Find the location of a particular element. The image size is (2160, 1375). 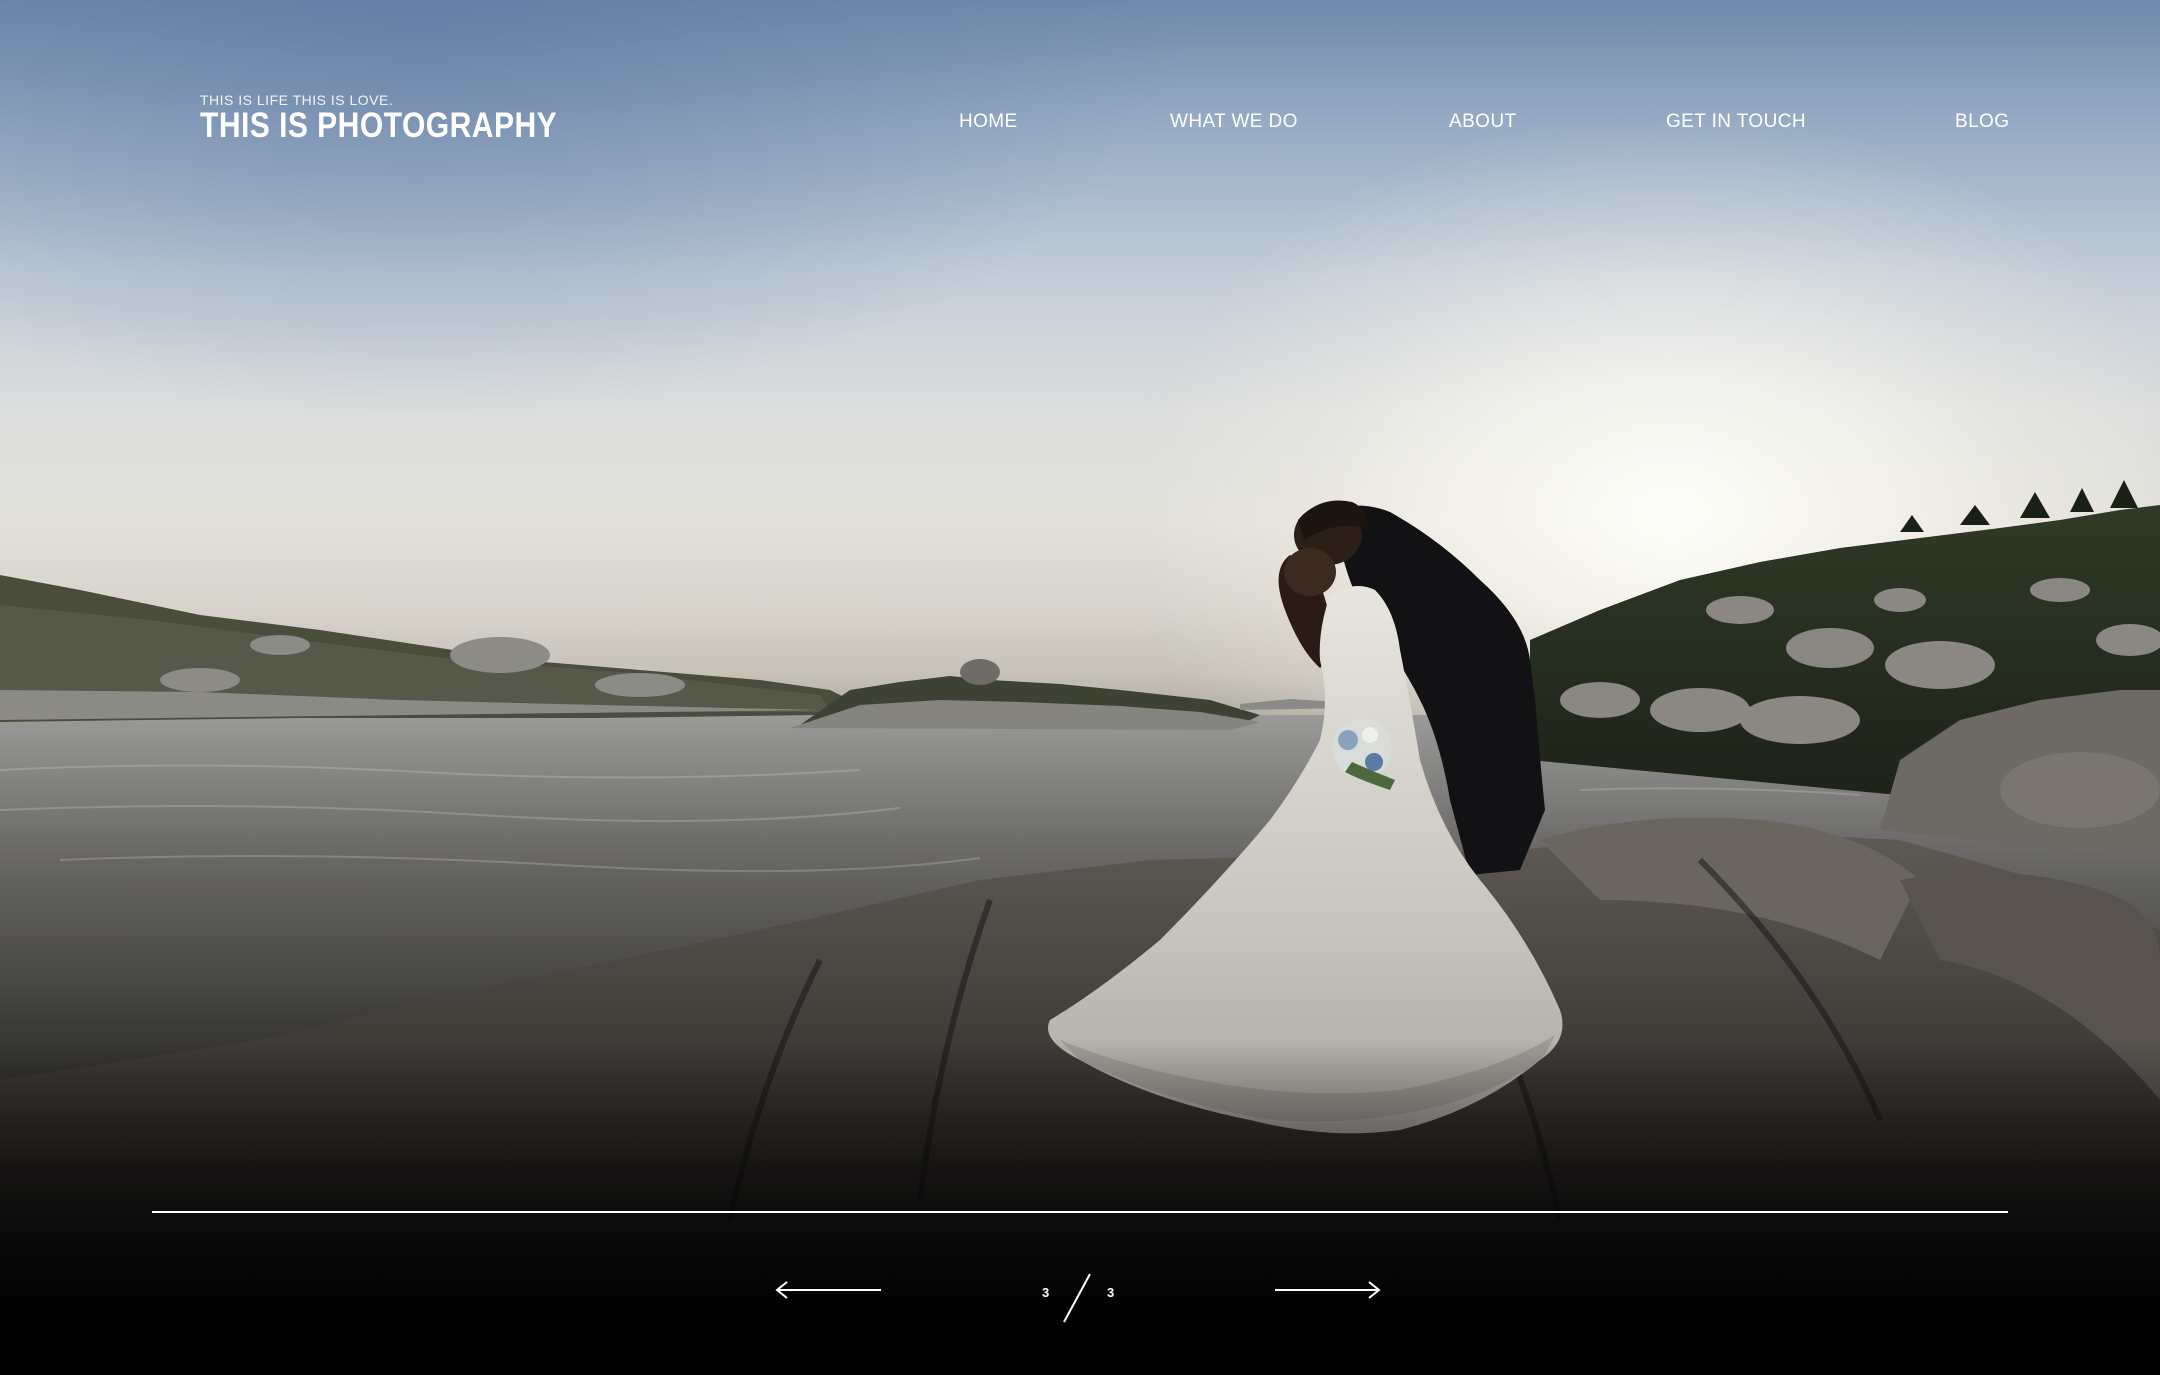

nav-item-get-in-touch: GET IN TOUCH is located at coordinates (1736, 122).